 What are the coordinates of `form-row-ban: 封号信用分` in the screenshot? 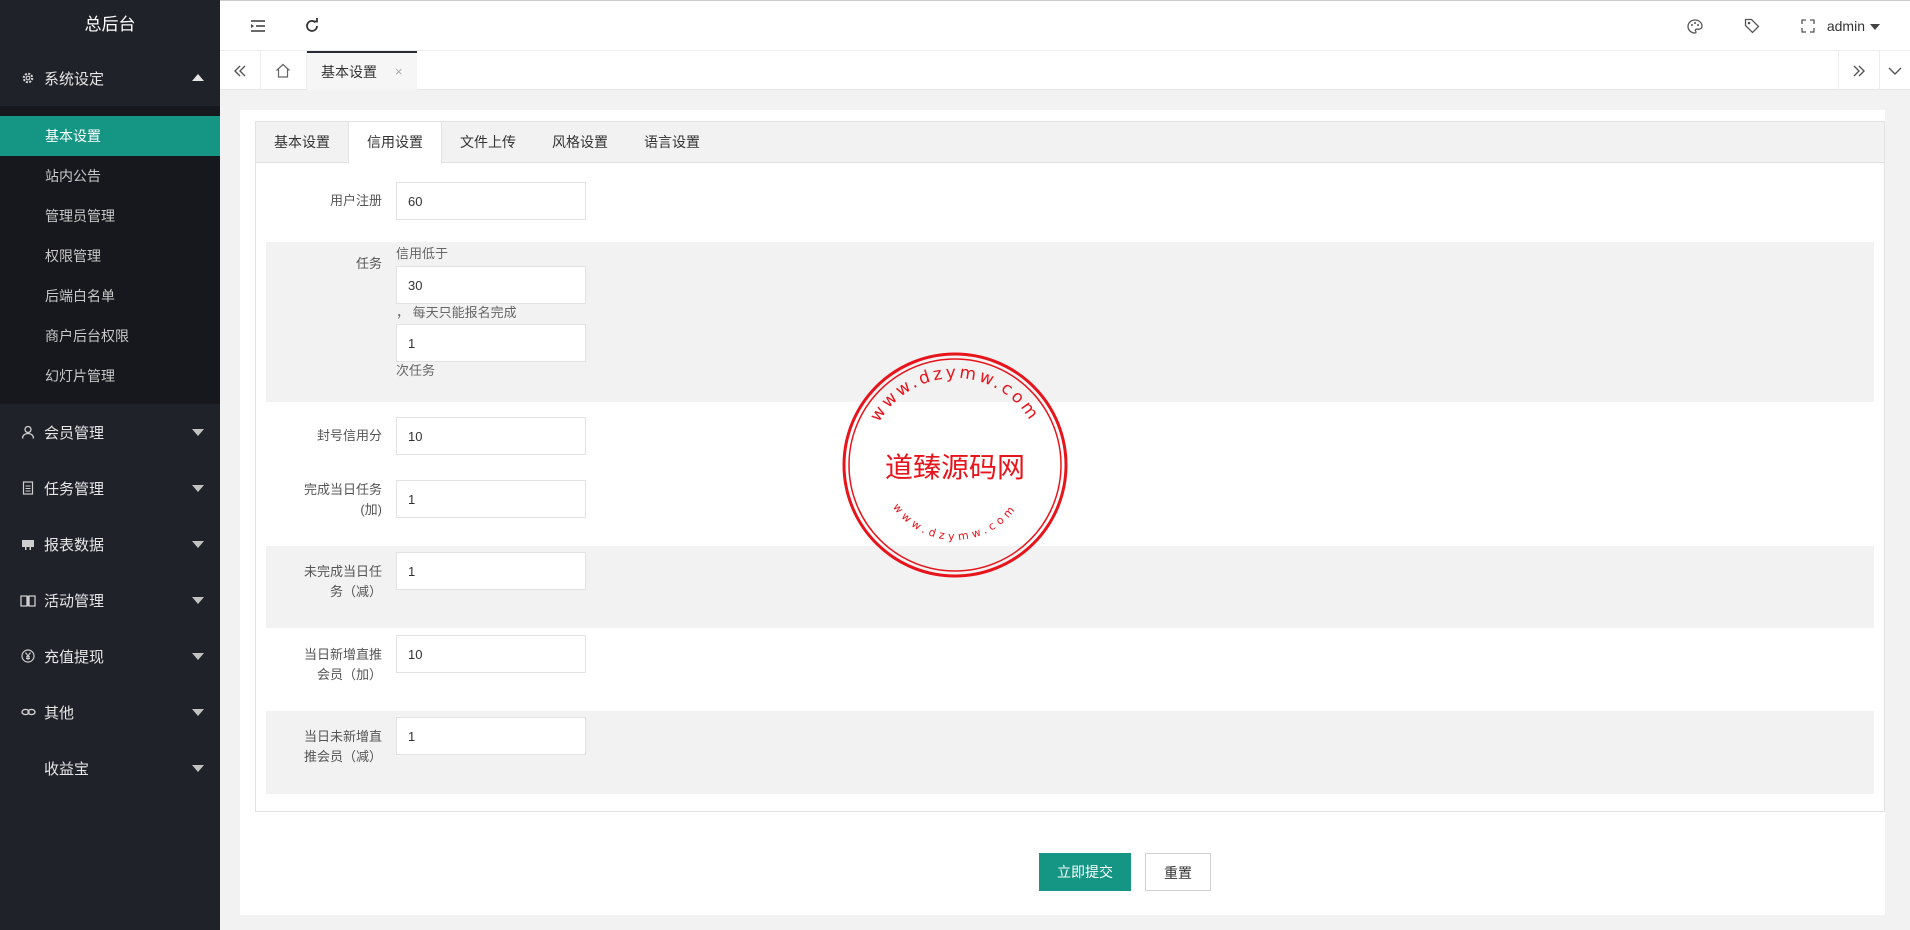 It's located at (1070, 433).